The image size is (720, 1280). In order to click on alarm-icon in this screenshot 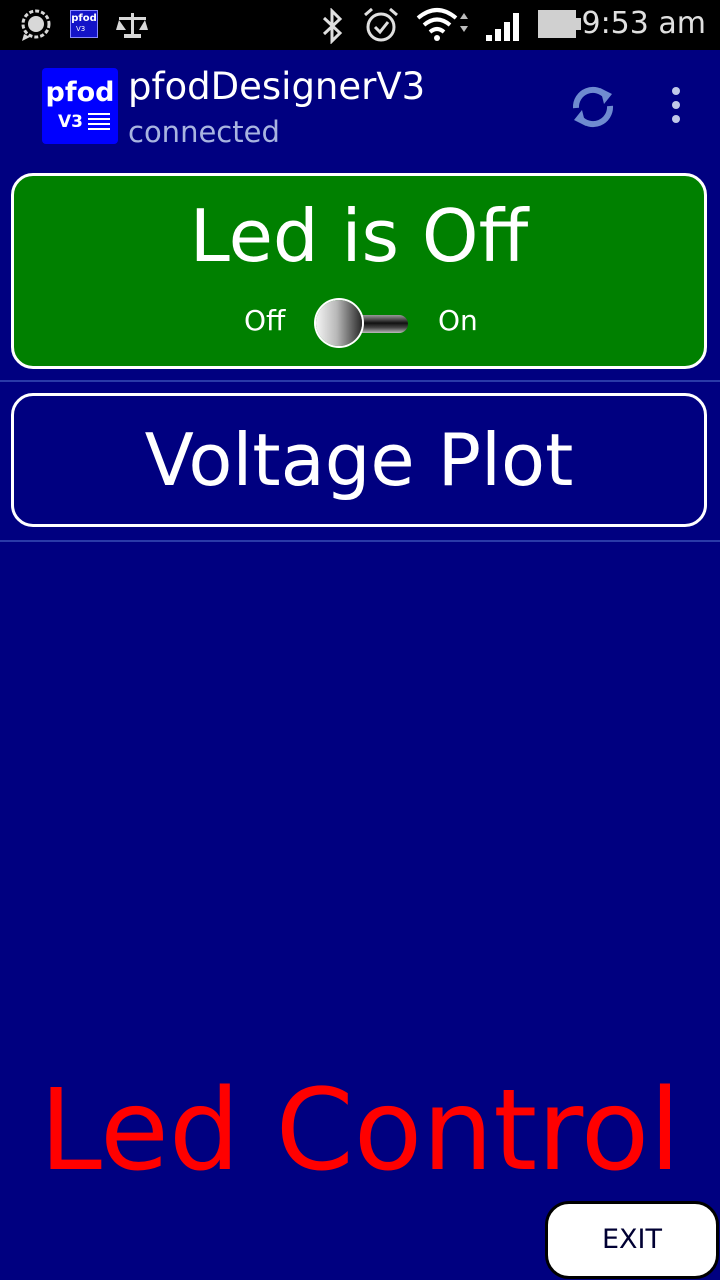, I will do `click(381, 24)`.